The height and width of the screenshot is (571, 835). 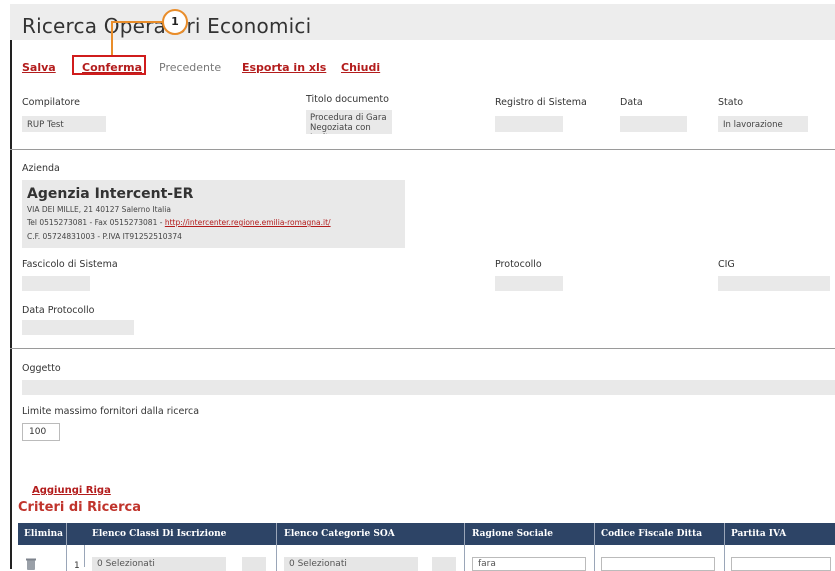 I want to click on column-header: Elenco Categorie SOA, so click(x=339, y=534).